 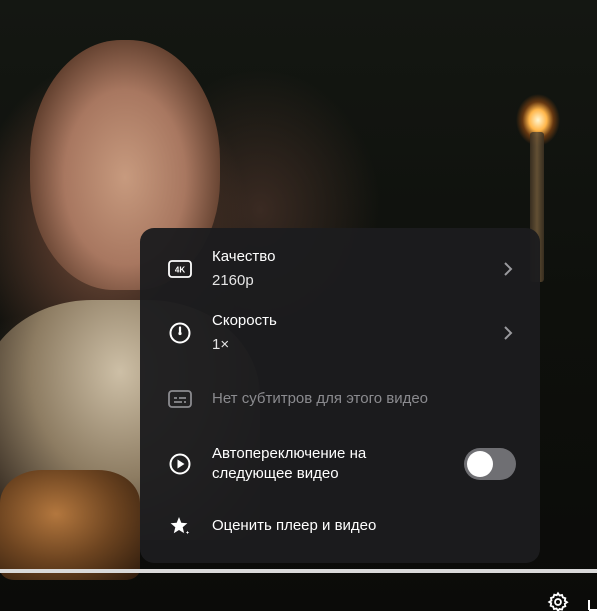 I want to click on rate-label: Оценить плеер и видео, so click(x=294, y=525).